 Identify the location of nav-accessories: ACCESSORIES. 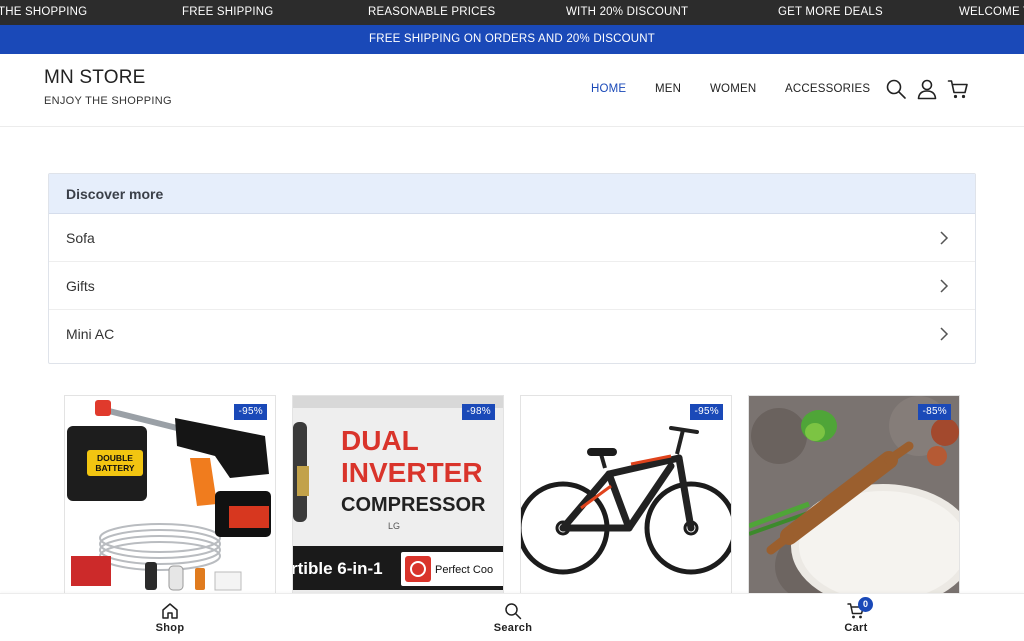
(827, 89).